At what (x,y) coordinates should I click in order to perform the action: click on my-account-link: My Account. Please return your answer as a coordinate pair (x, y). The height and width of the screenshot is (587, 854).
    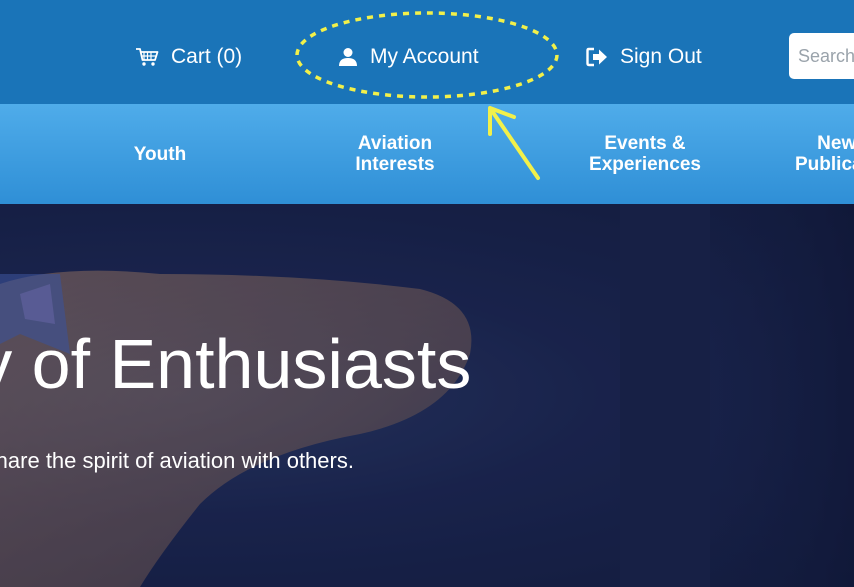
    Looking at the image, I should click on (408, 57).